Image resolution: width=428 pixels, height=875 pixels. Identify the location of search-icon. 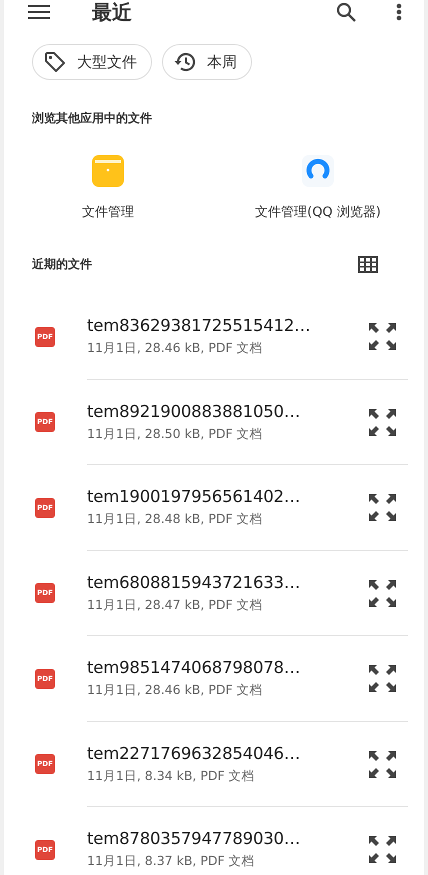
(346, 12).